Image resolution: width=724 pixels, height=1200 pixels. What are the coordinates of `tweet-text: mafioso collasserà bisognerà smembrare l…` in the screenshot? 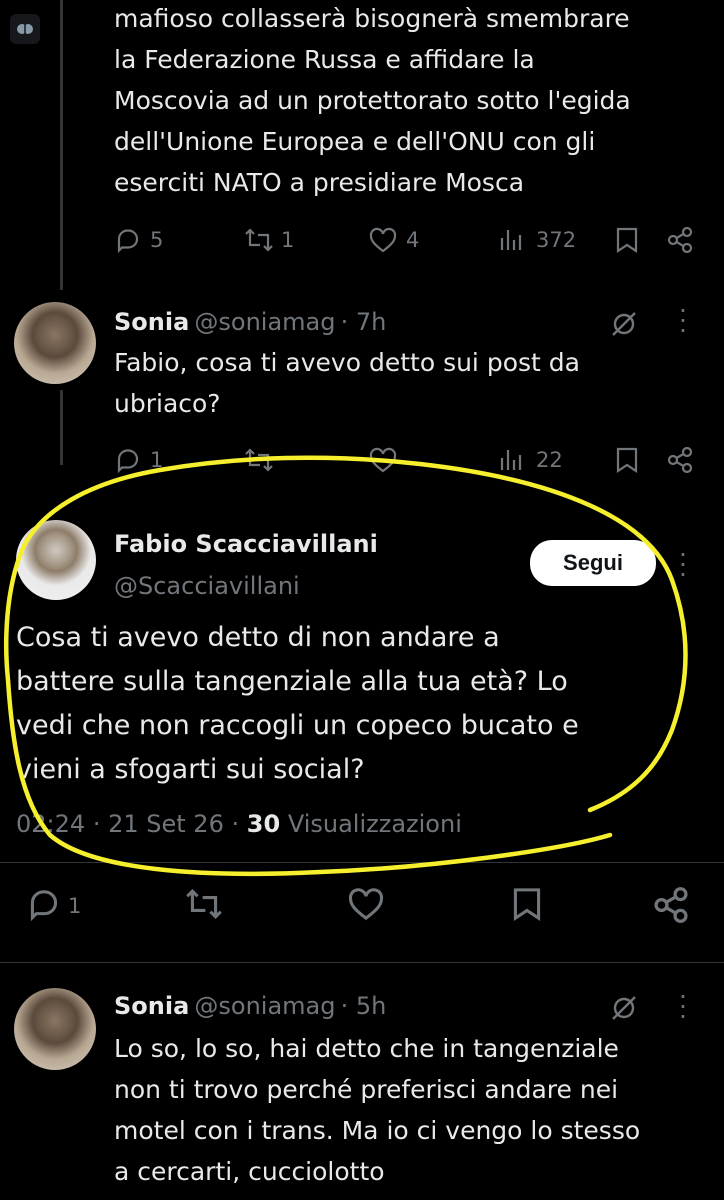 It's located at (372, 100).